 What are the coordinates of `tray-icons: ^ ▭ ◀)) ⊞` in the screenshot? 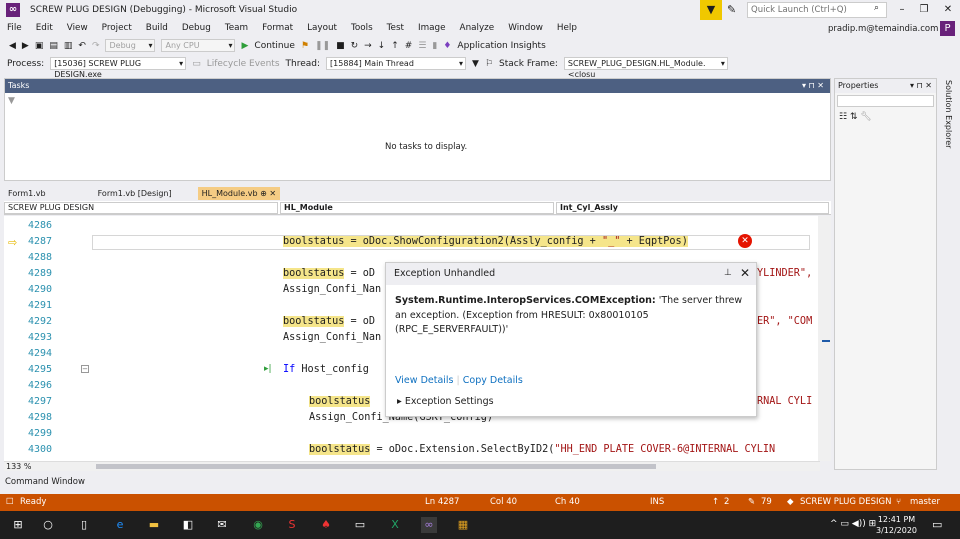 It's located at (853, 524).